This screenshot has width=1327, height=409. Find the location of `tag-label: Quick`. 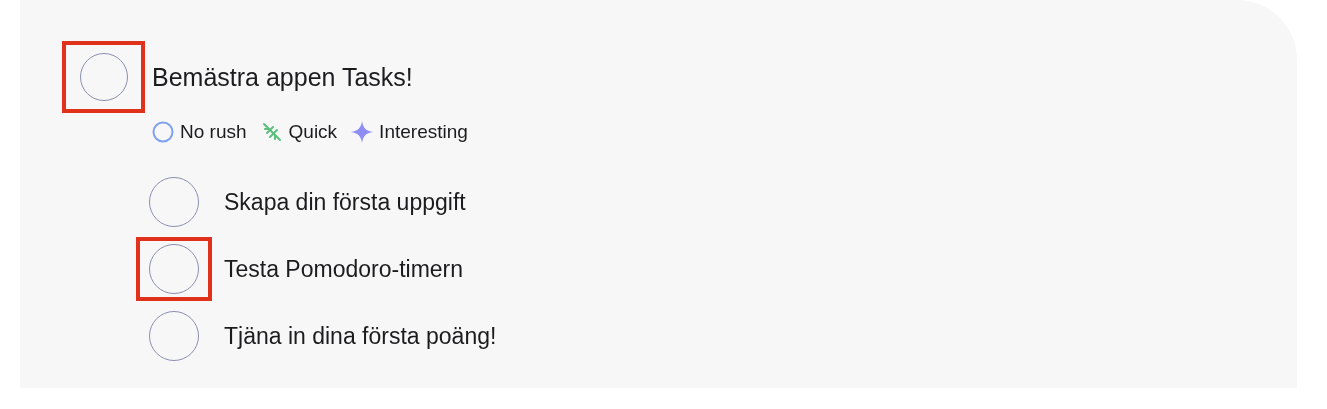

tag-label: Quick is located at coordinates (313, 132).